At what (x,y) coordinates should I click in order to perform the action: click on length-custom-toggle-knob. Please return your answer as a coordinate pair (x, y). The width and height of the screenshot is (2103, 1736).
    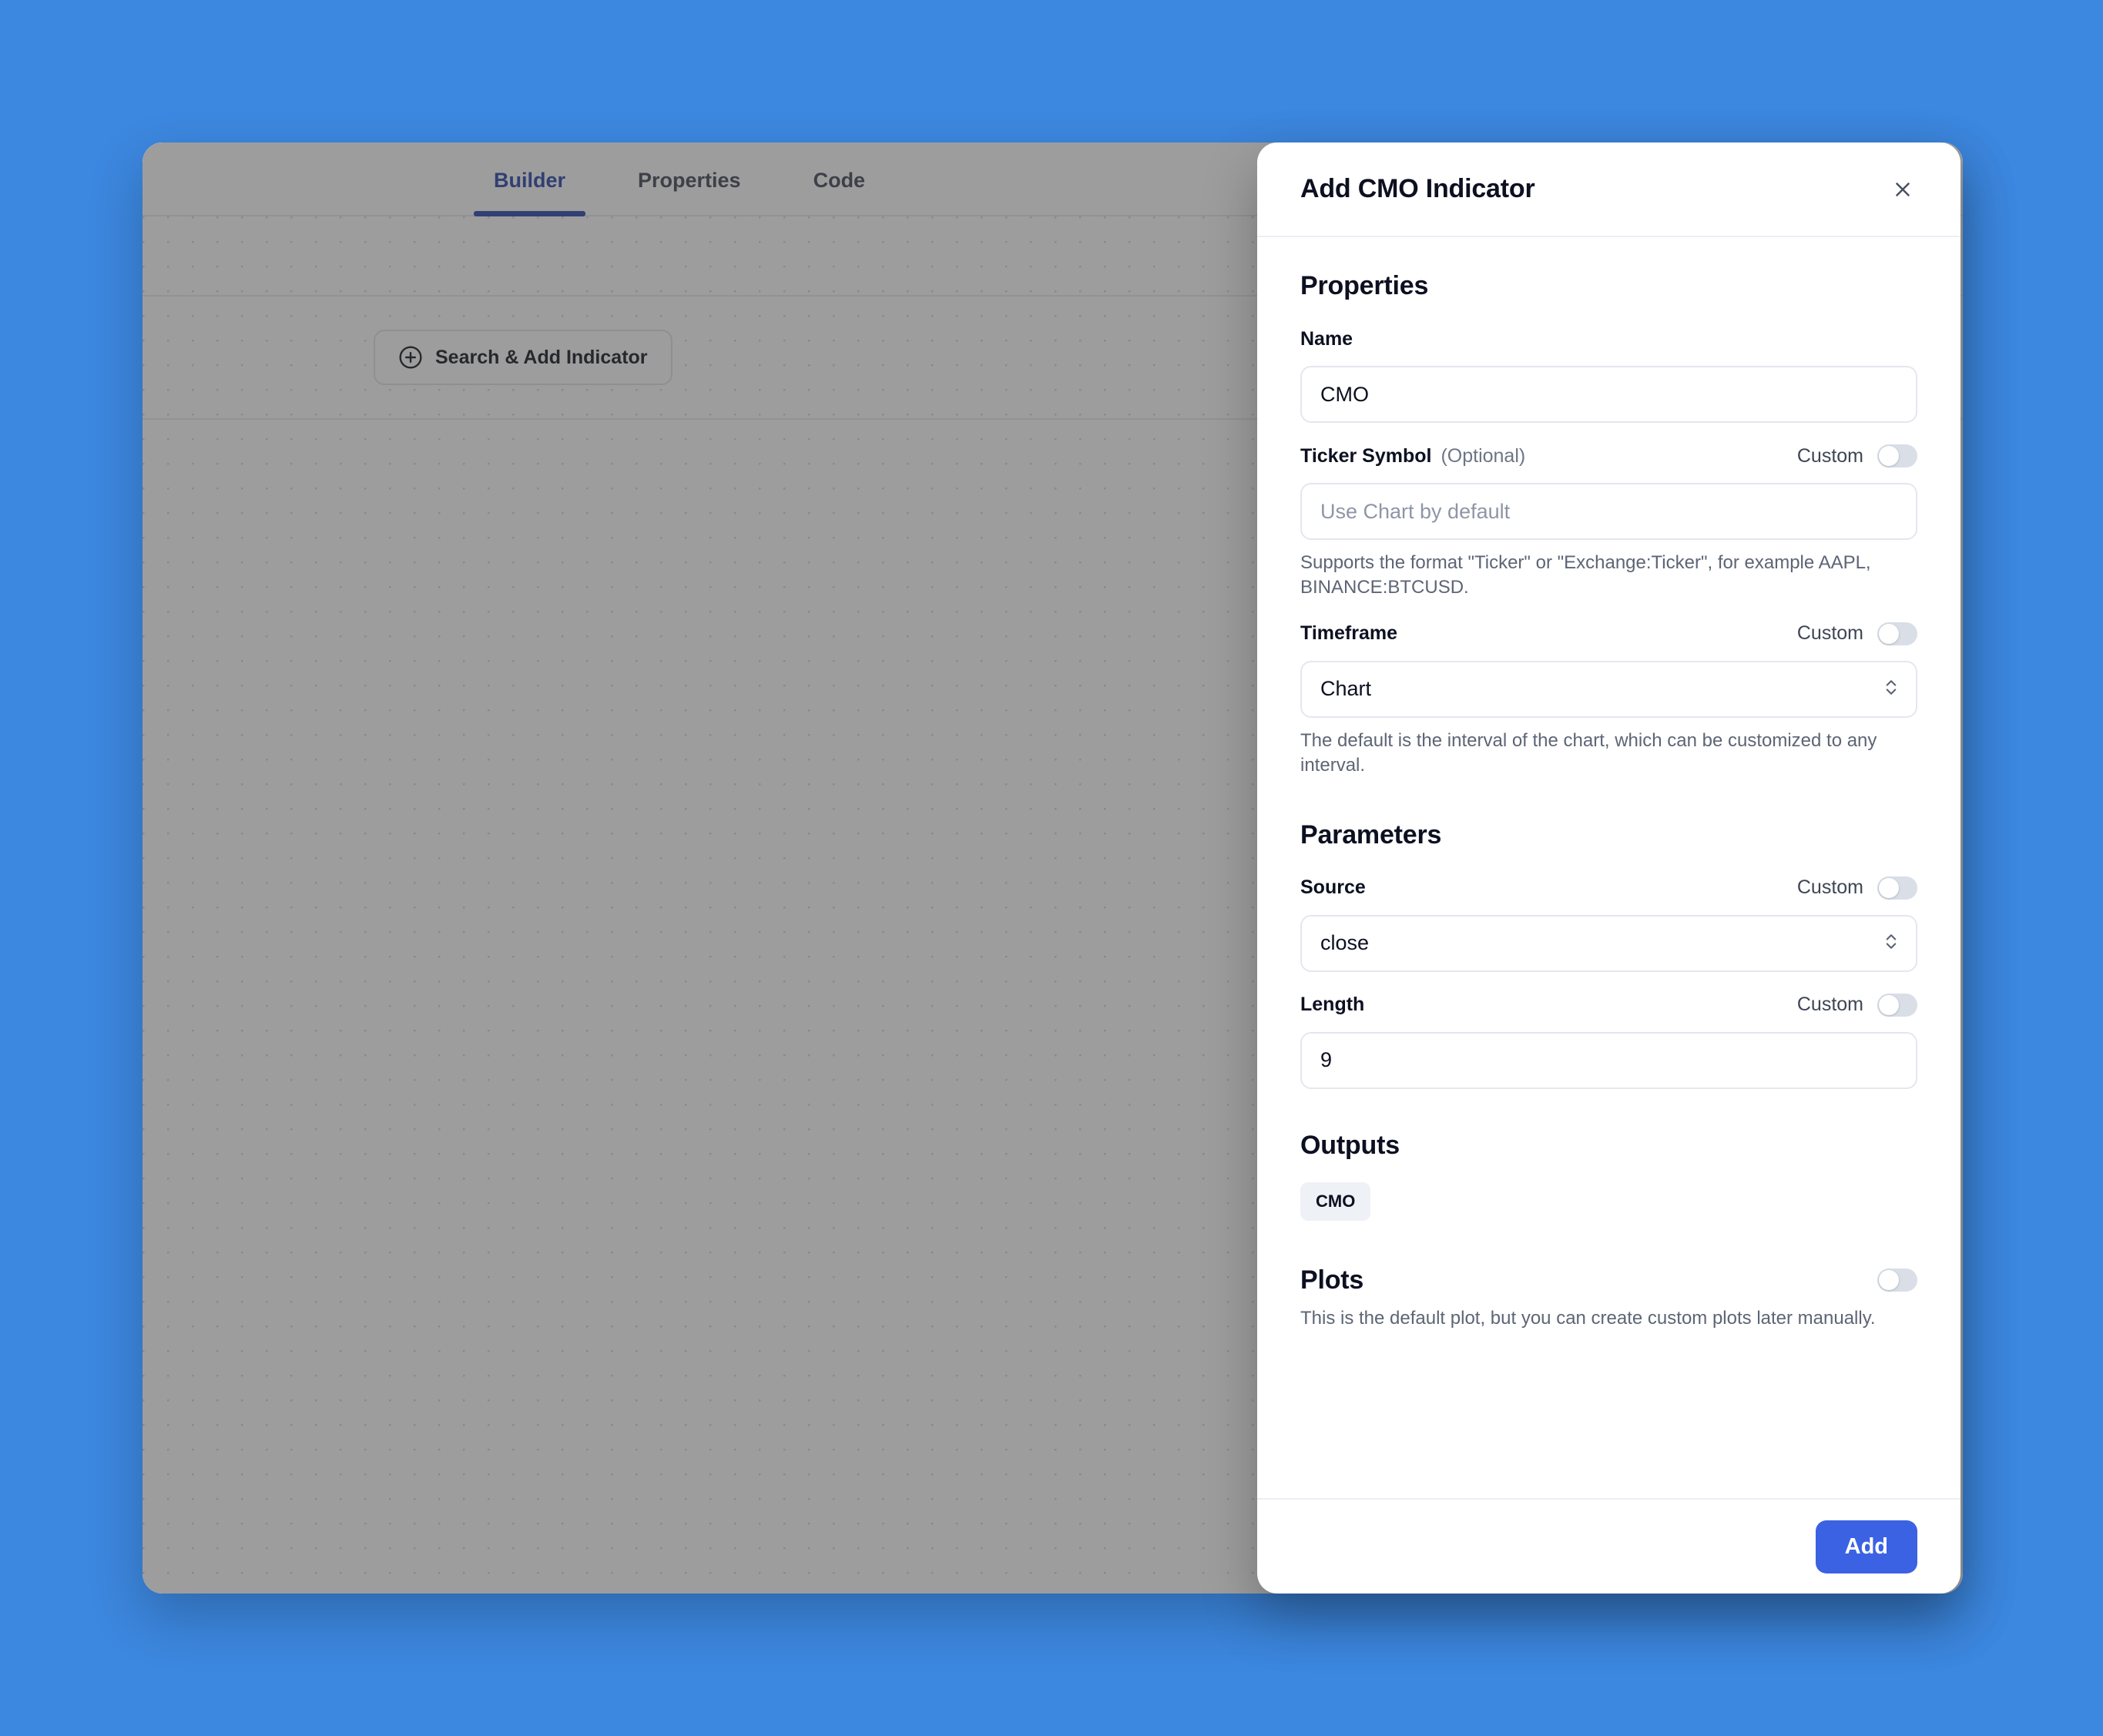
    Looking at the image, I should click on (1889, 1004).